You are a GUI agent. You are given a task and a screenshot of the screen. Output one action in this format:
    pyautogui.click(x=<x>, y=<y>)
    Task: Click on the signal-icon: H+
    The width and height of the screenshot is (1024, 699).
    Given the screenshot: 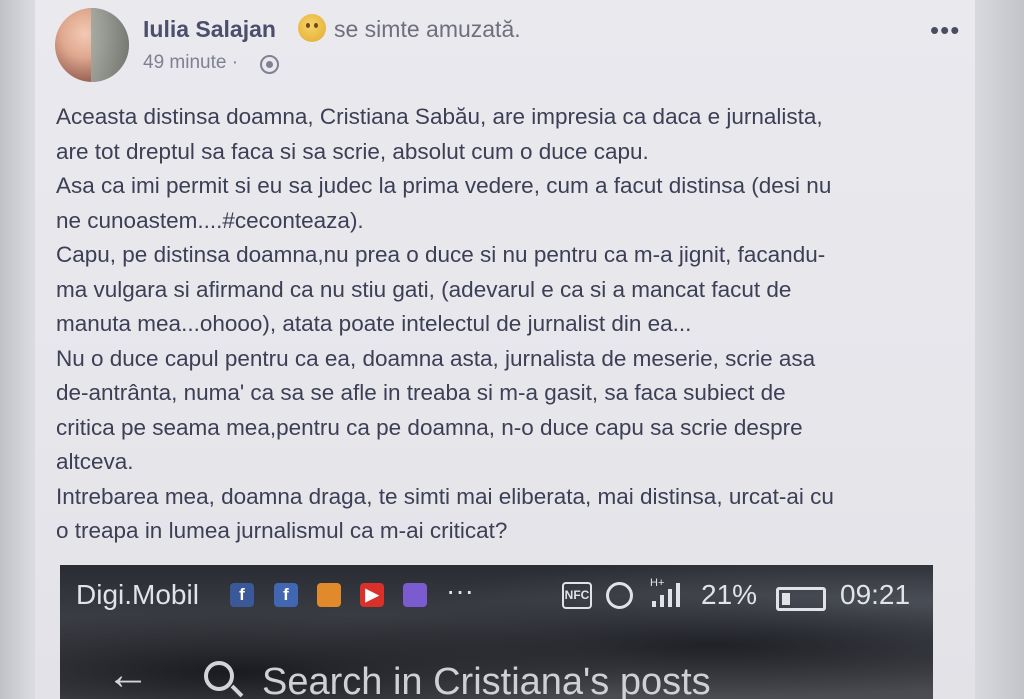 What is the action you would take?
    pyautogui.click(x=665, y=592)
    